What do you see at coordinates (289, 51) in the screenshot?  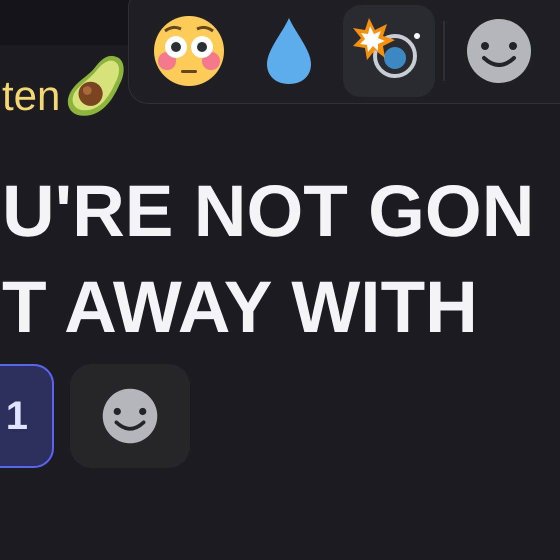 I see `droplet-icon` at bounding box center [289, 51].